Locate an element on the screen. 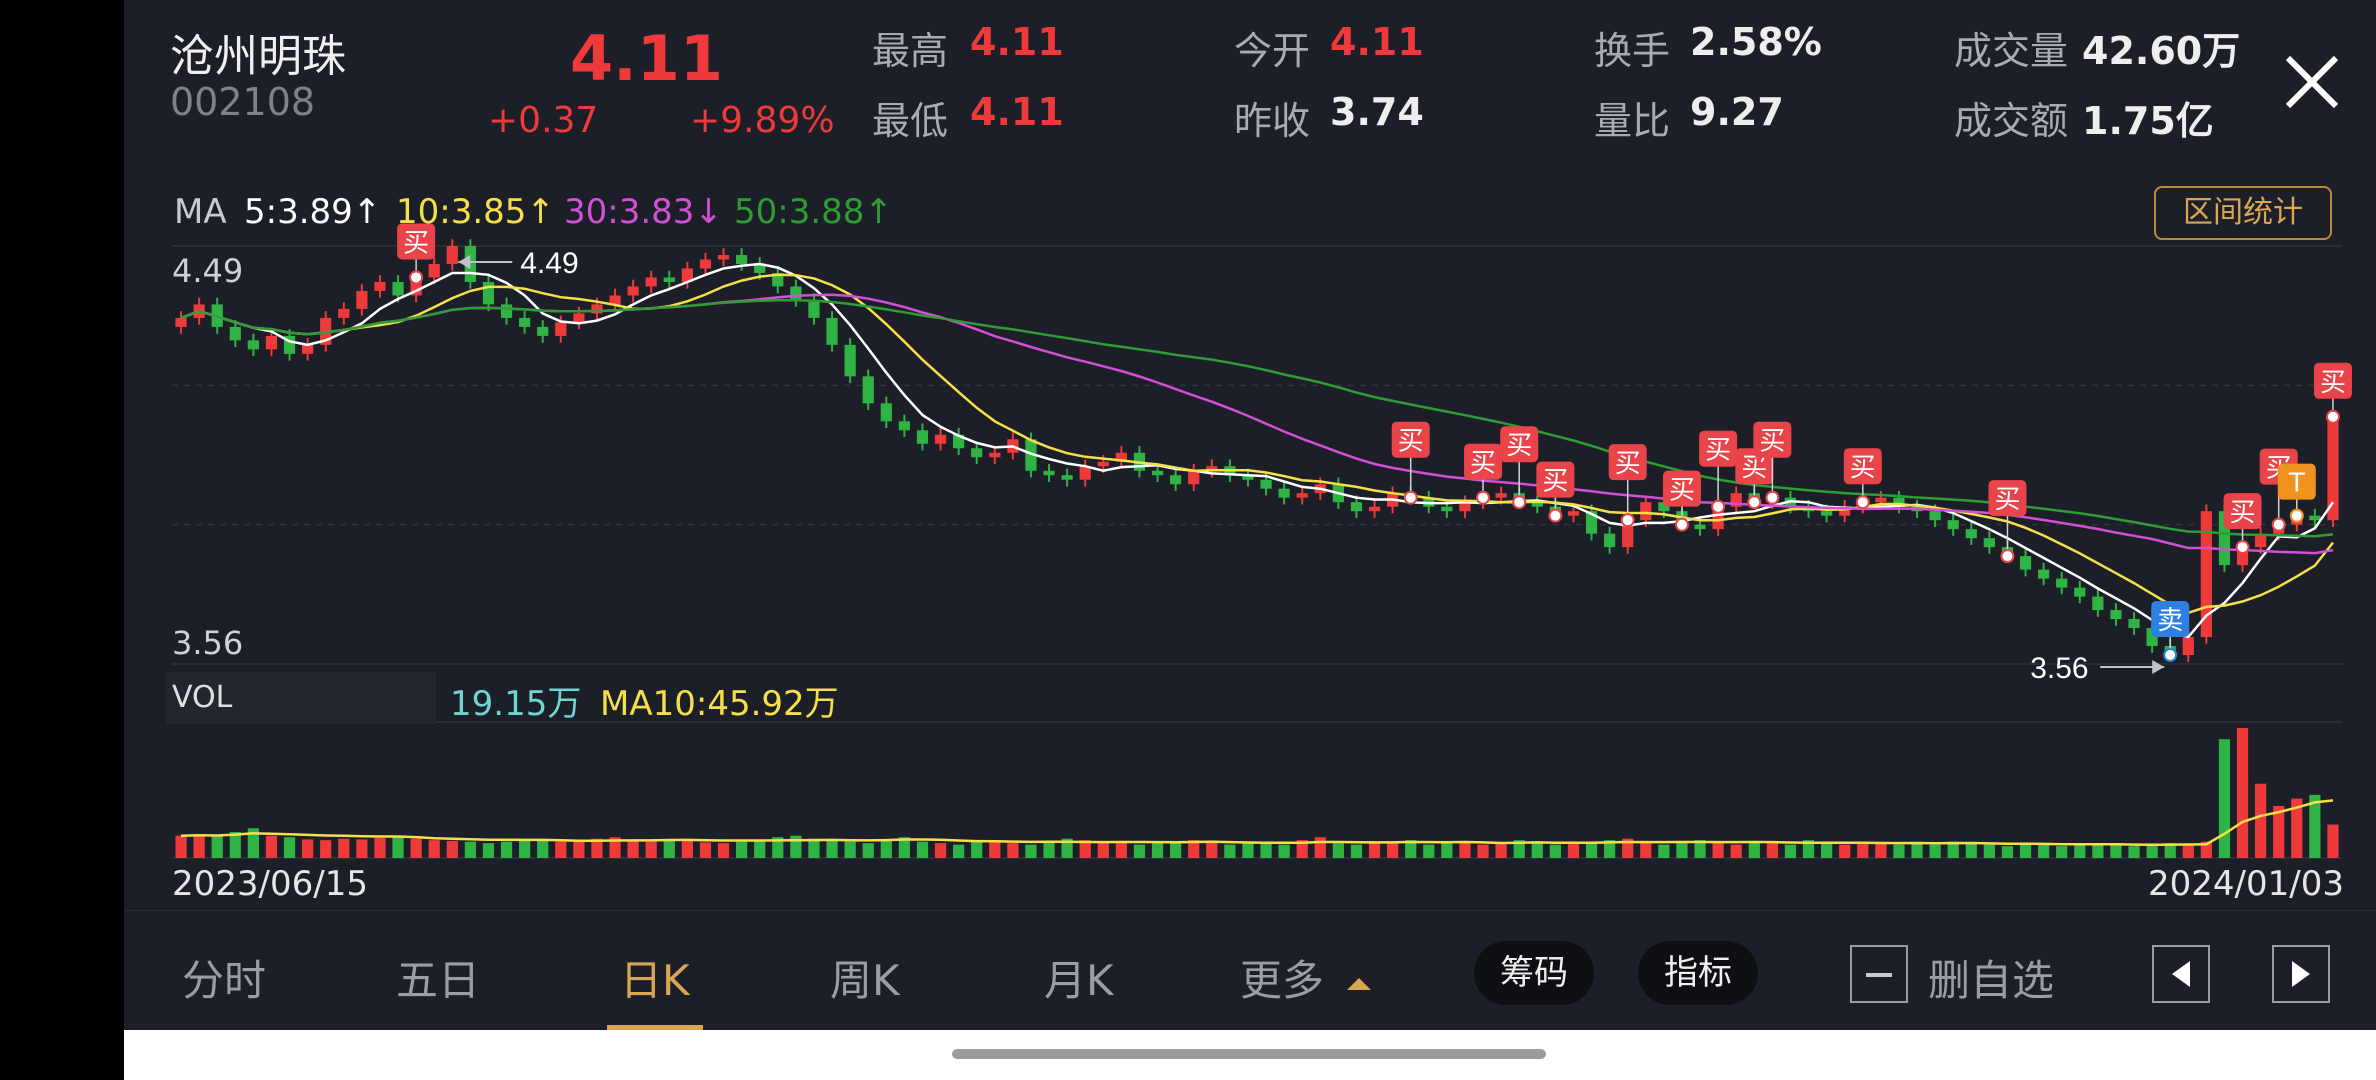 This screenshot has height=1080, width=2376. tab-five-day: 五日 is located at coordinates (438, 977).